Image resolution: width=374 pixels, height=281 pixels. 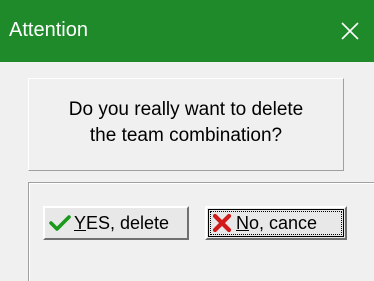 I want to click on checkmark-icon, so click(x=60, y=223).